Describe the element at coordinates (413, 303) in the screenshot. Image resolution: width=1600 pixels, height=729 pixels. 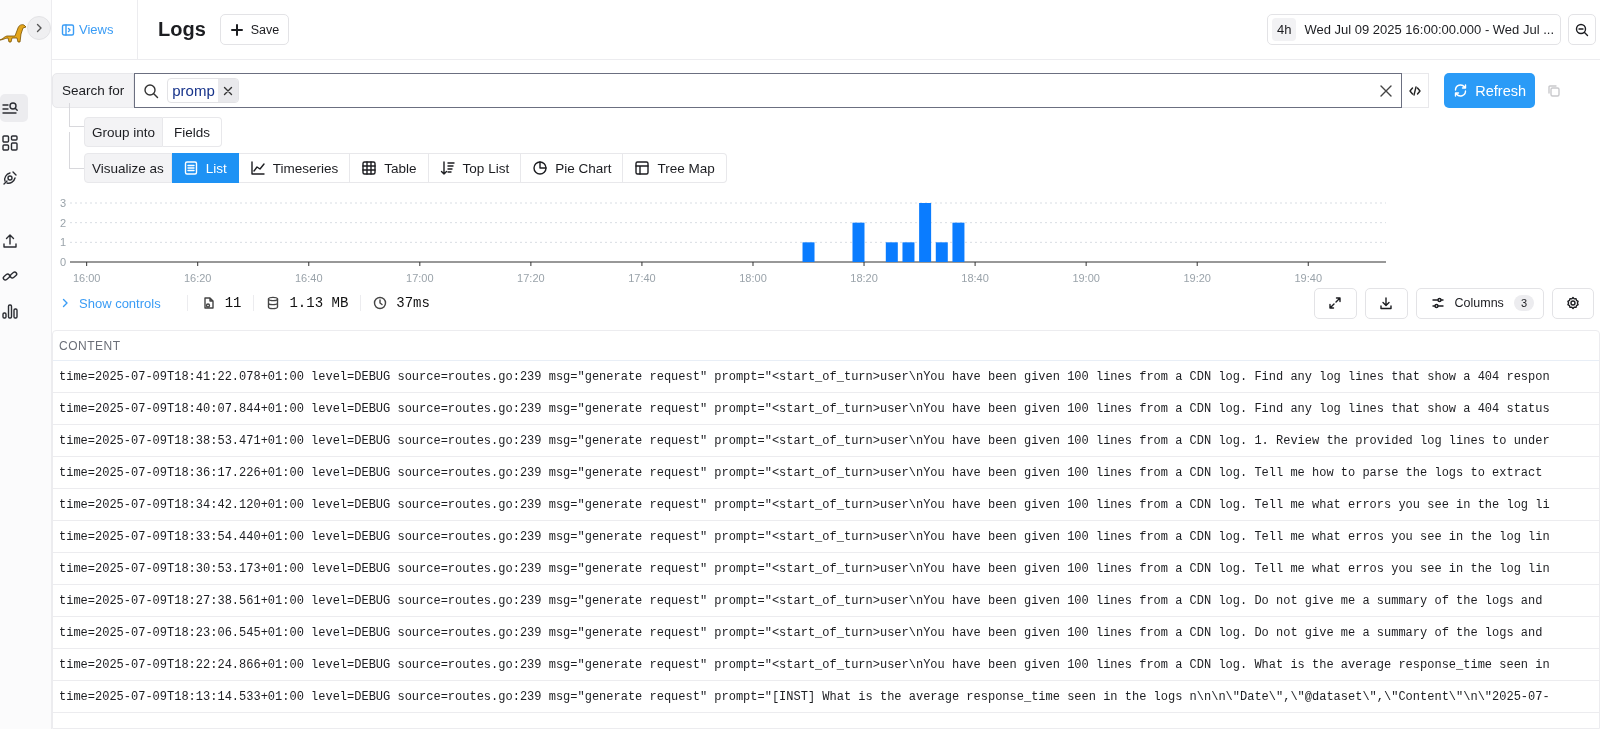
I see `query-duration: 37ms` at that location.